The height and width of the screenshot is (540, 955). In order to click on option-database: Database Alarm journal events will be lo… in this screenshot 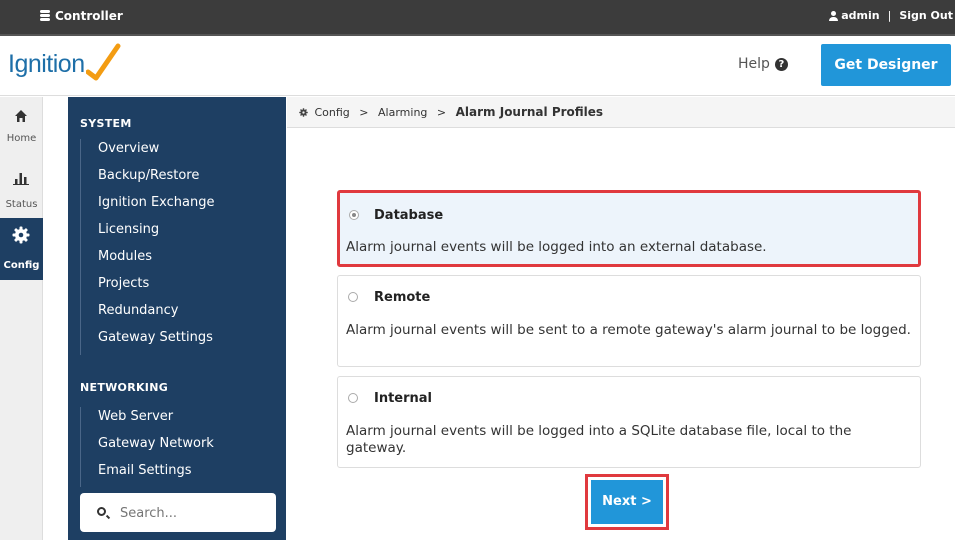, I will do `click(629, 228)`.